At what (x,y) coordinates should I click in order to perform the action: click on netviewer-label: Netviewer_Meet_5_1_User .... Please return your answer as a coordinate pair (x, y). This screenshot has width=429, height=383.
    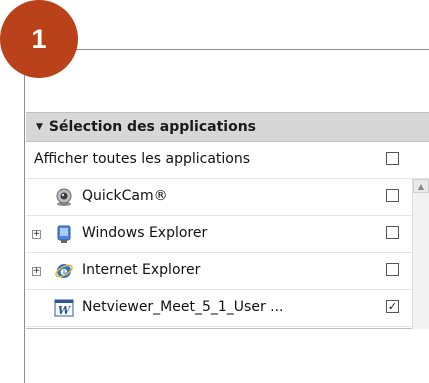
    Looking at the image, I should click on (183, 307).